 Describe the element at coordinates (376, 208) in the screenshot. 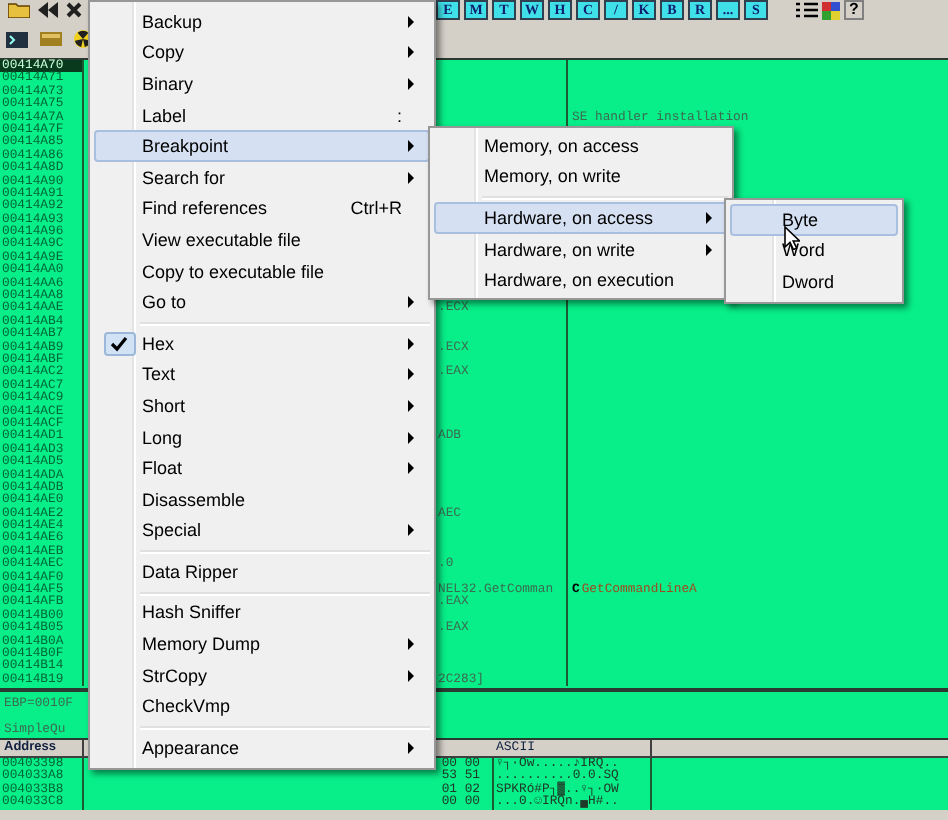

I see `shortcut-label: Ctrl+R` at that location.